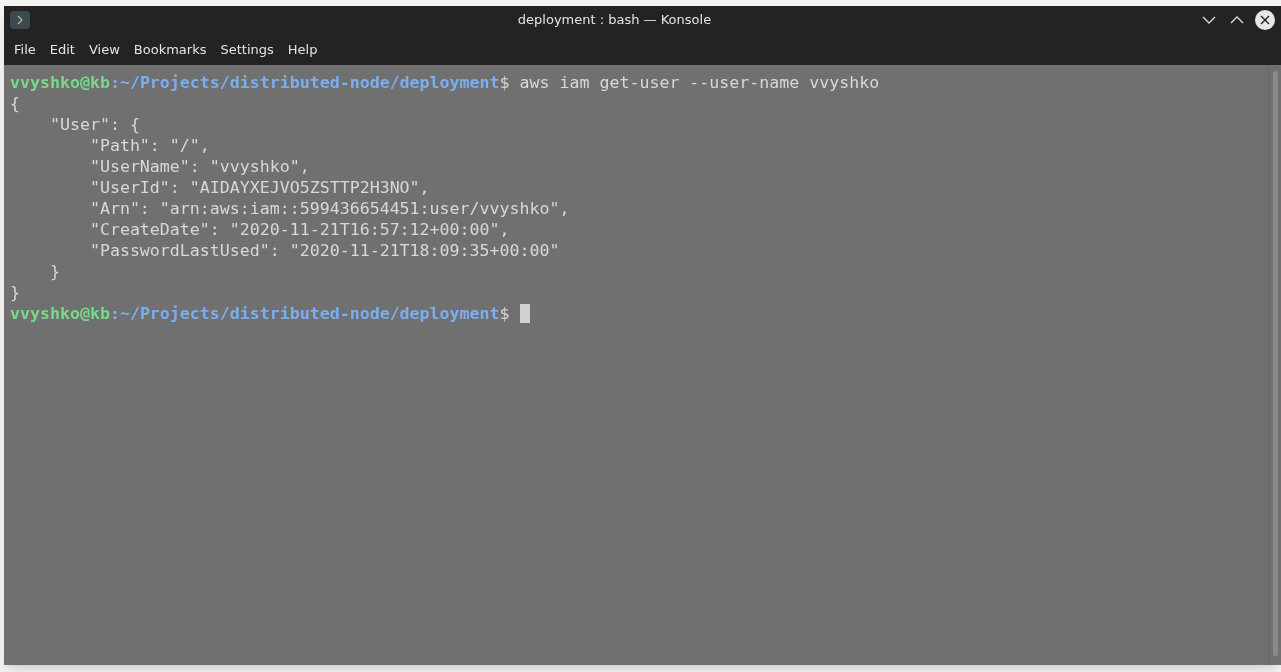 The width and height of the screenshot is (1281, 672). I want to click on output-line: "PasswordLastUsed": "2020-11-21T18:09:35+00:00", so click(324, 250).